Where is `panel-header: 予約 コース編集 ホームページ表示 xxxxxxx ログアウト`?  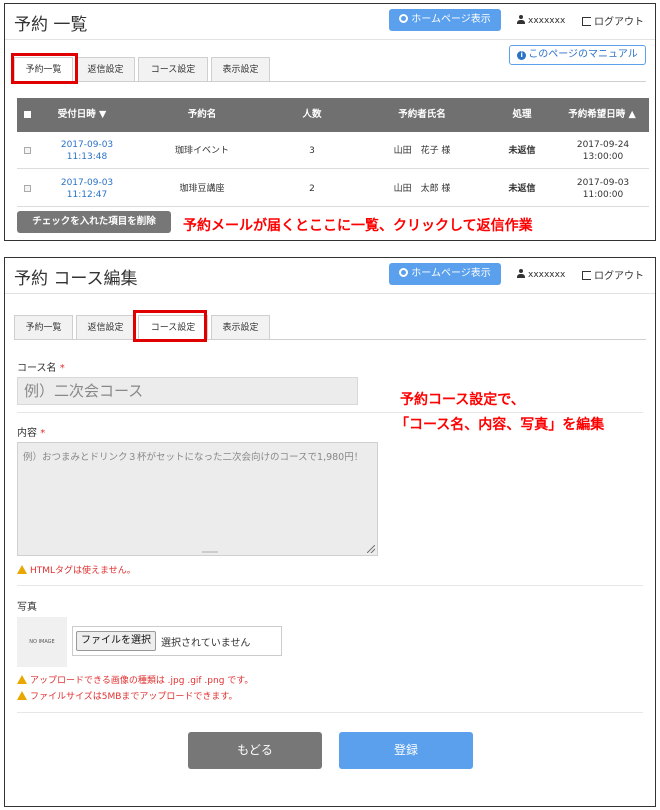
panel-header: 予約 コース編集 ホームページ表示 xxxxxxx ログアウト is located at coordinates (330, 276).